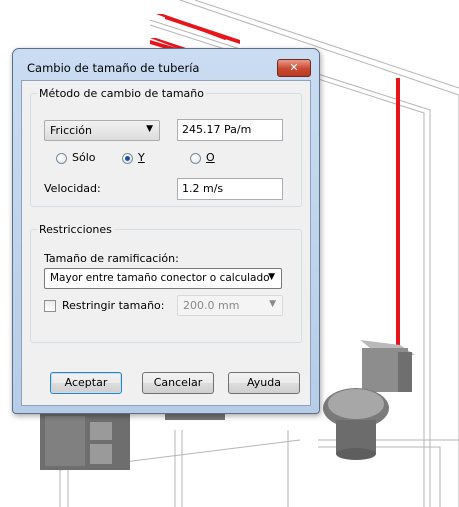 Image resolution: width=459 pixels, height=507 pixels. Describe the element at coordinates (369, 400) in the screenshot. I see `toilet` at that location.